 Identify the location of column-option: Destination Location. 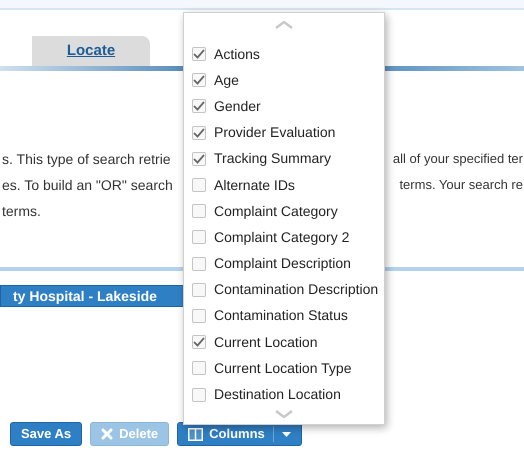
(284, 394).